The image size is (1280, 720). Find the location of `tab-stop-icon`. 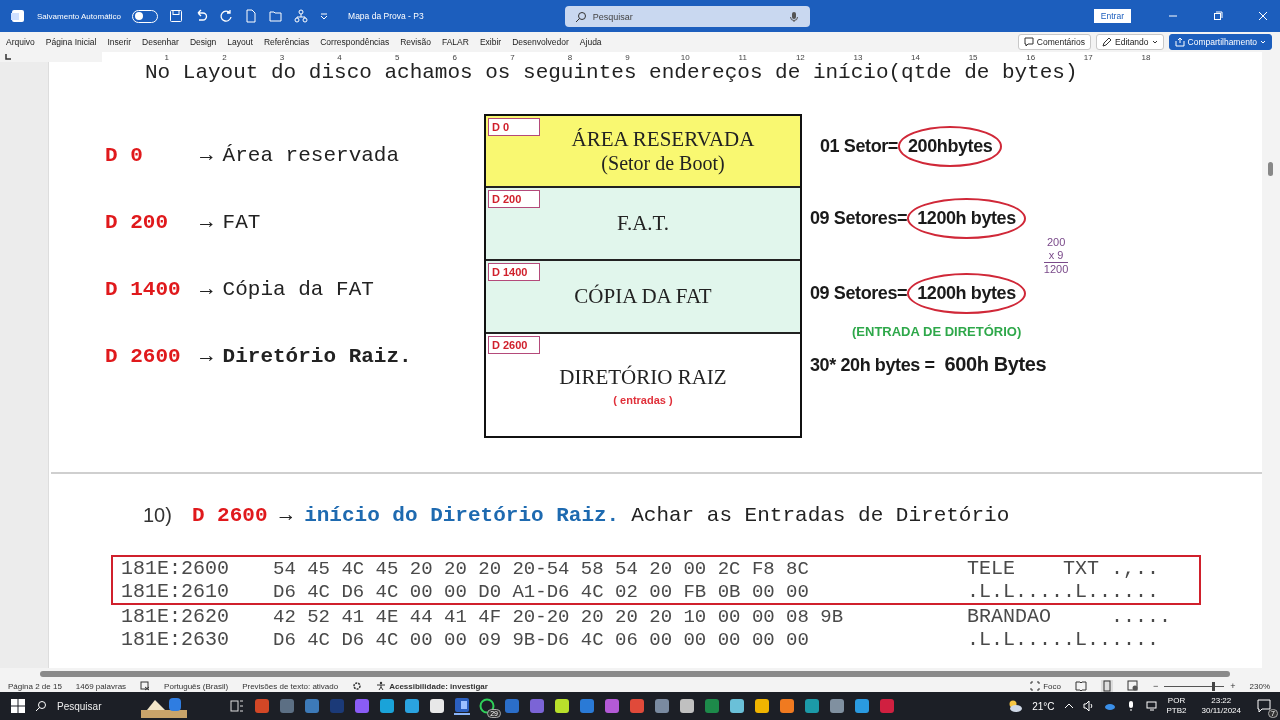

tab-stop-icon is located at coordinates (8, 57).